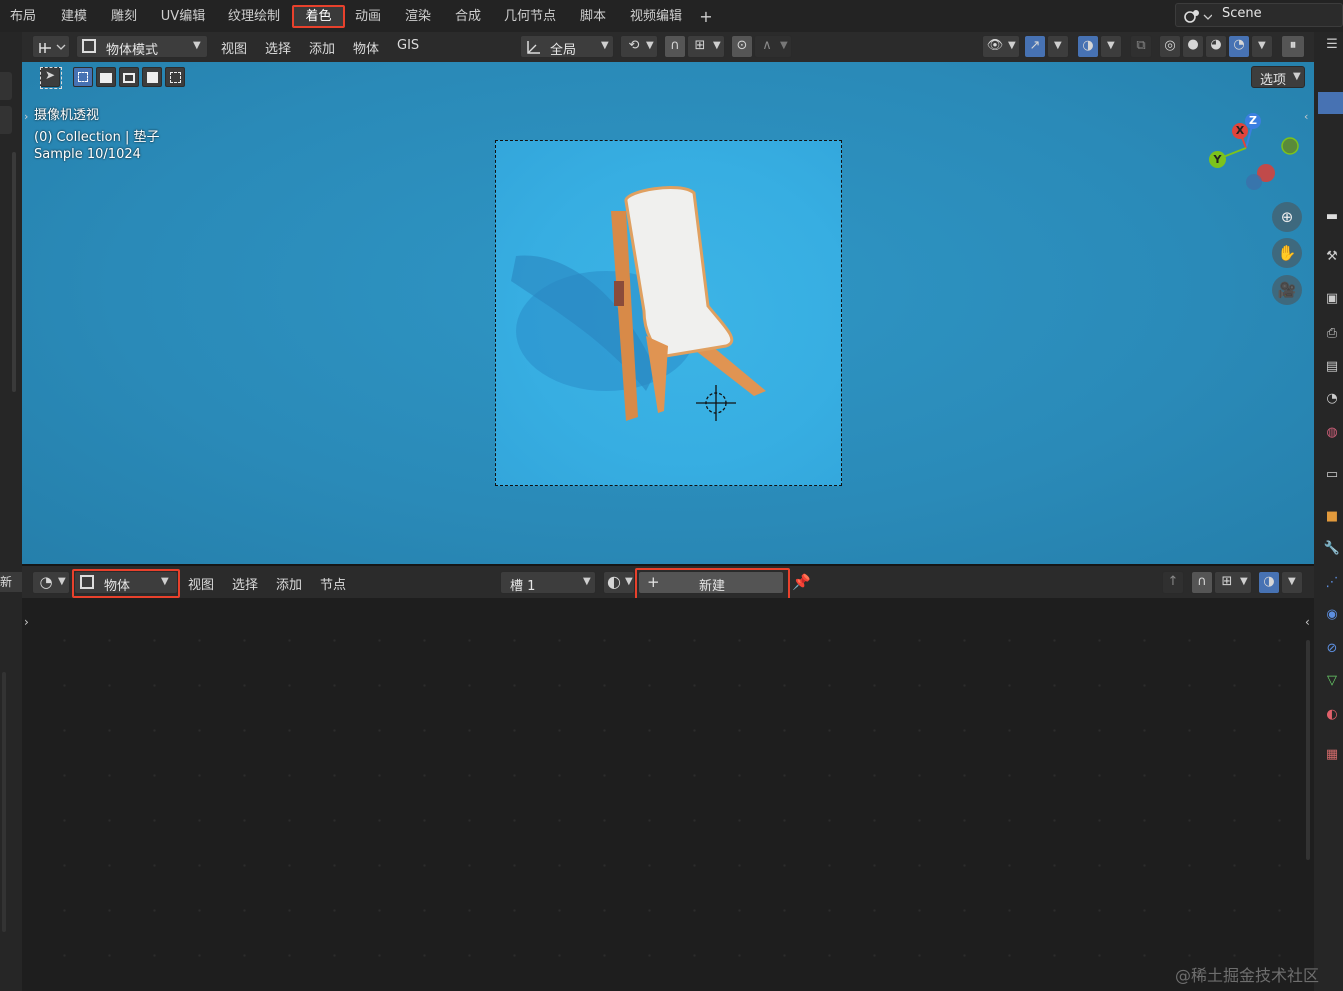 This screenshot has width=1343, height=991. What do you see at coordinates (1247, 975) in the screenshot?
I see `watermark: @稀土掘金技术社区` at bounding box center [1247, 975].